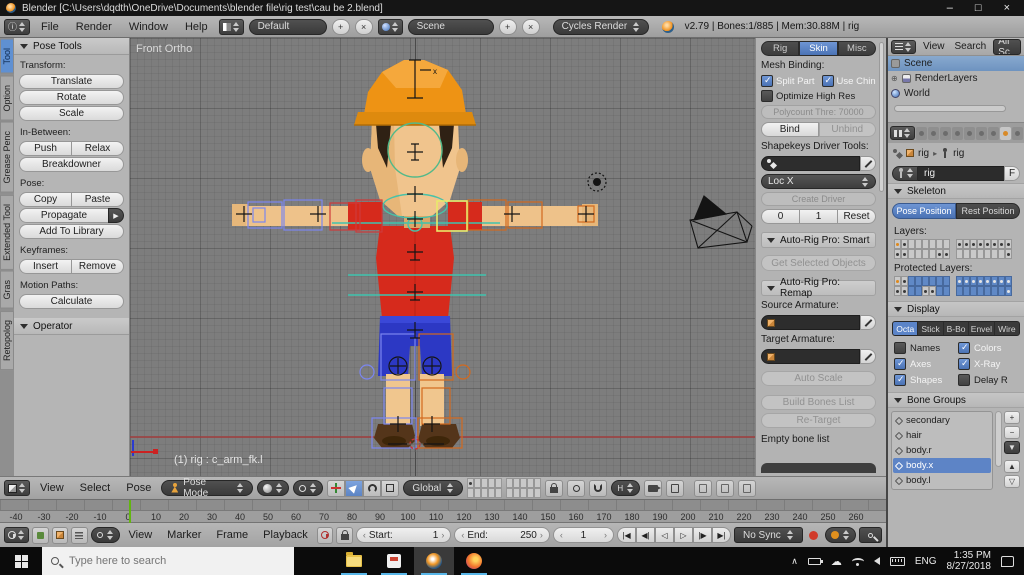 The width and height of the screenshot is (1024, 575). I want to click on breadcrumb-object-name: rig, so click(923, 153).